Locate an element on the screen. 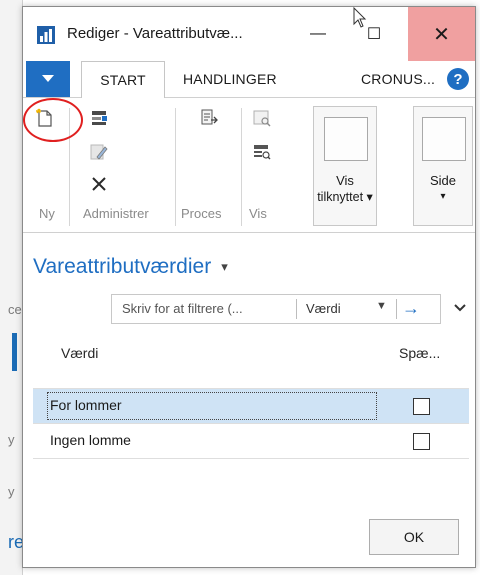  background-selection-bar is located at coordinates (14, 352).